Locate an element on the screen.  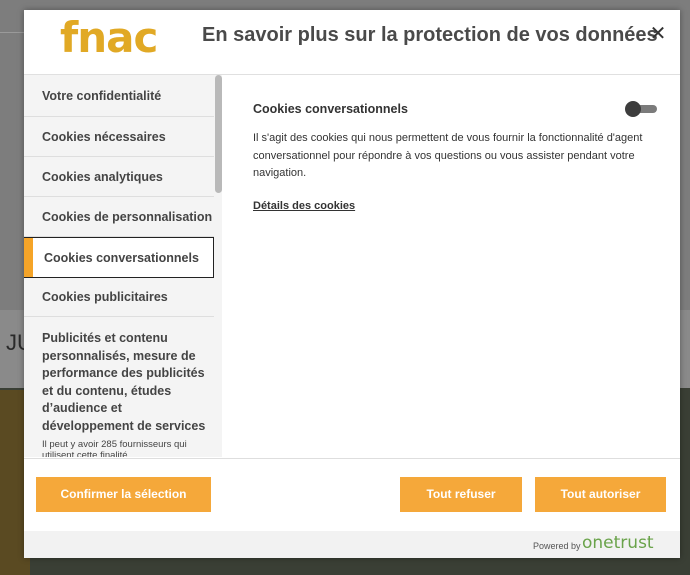
allow-all-button: Tout autoriser is located at coordinates (600, 494).